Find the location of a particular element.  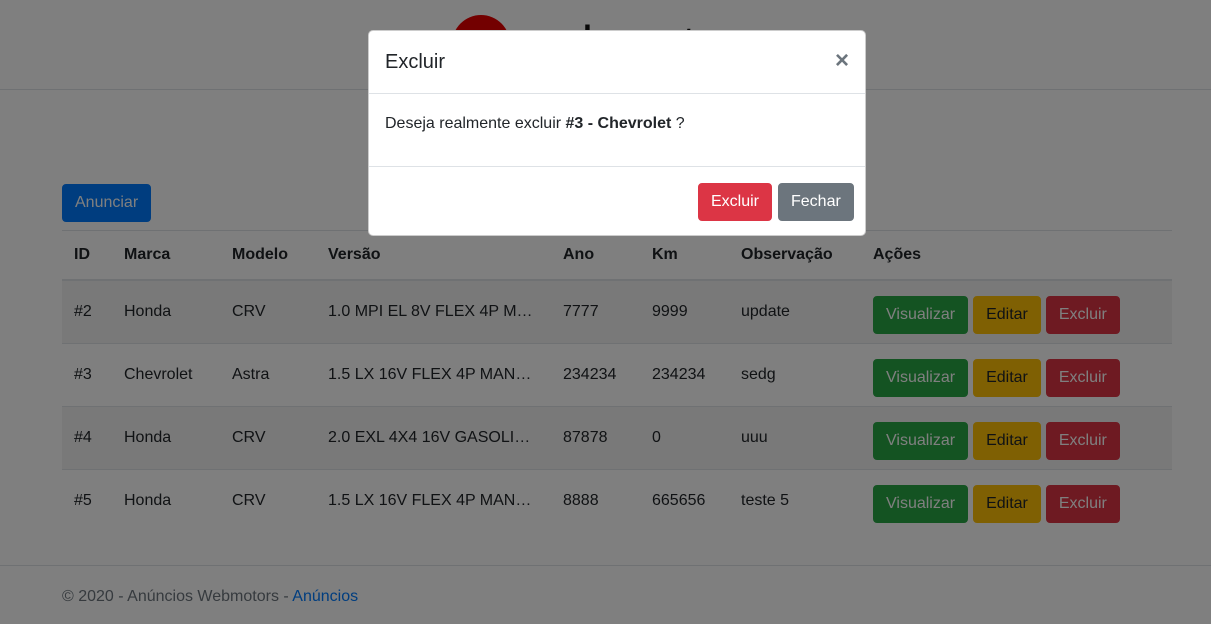

message-suffix: ? is located at coordinates (678, 123).